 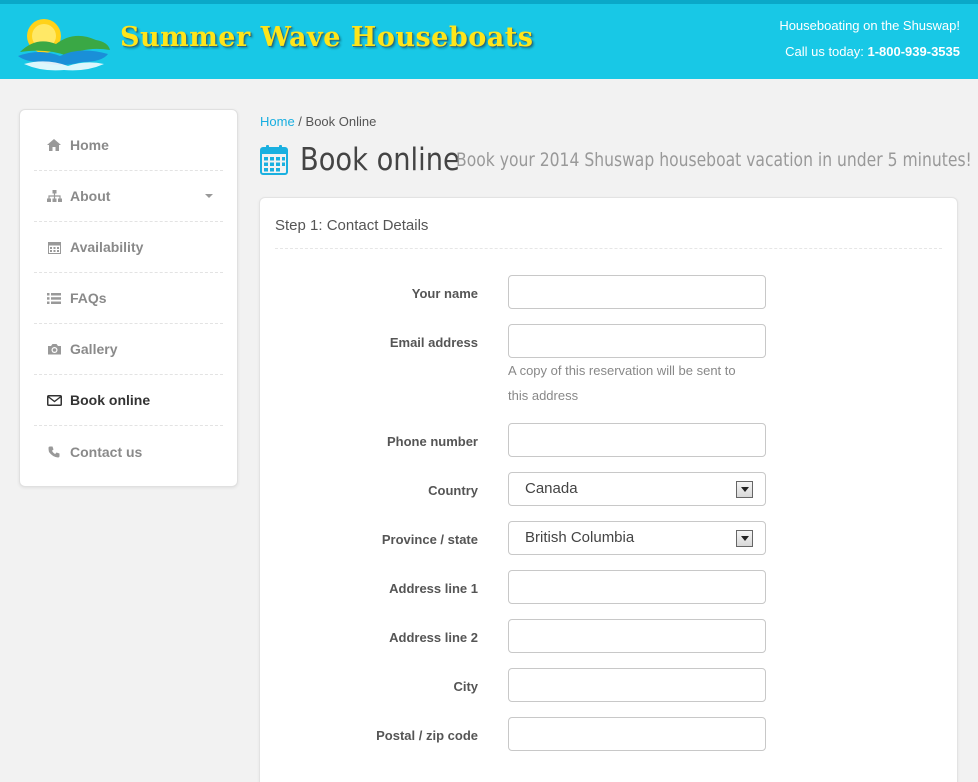 What do you see at coordinates (88, 298) in the screenshot?
I see `sidebar-item-label: FAQs` at bounding box center [88, 298].